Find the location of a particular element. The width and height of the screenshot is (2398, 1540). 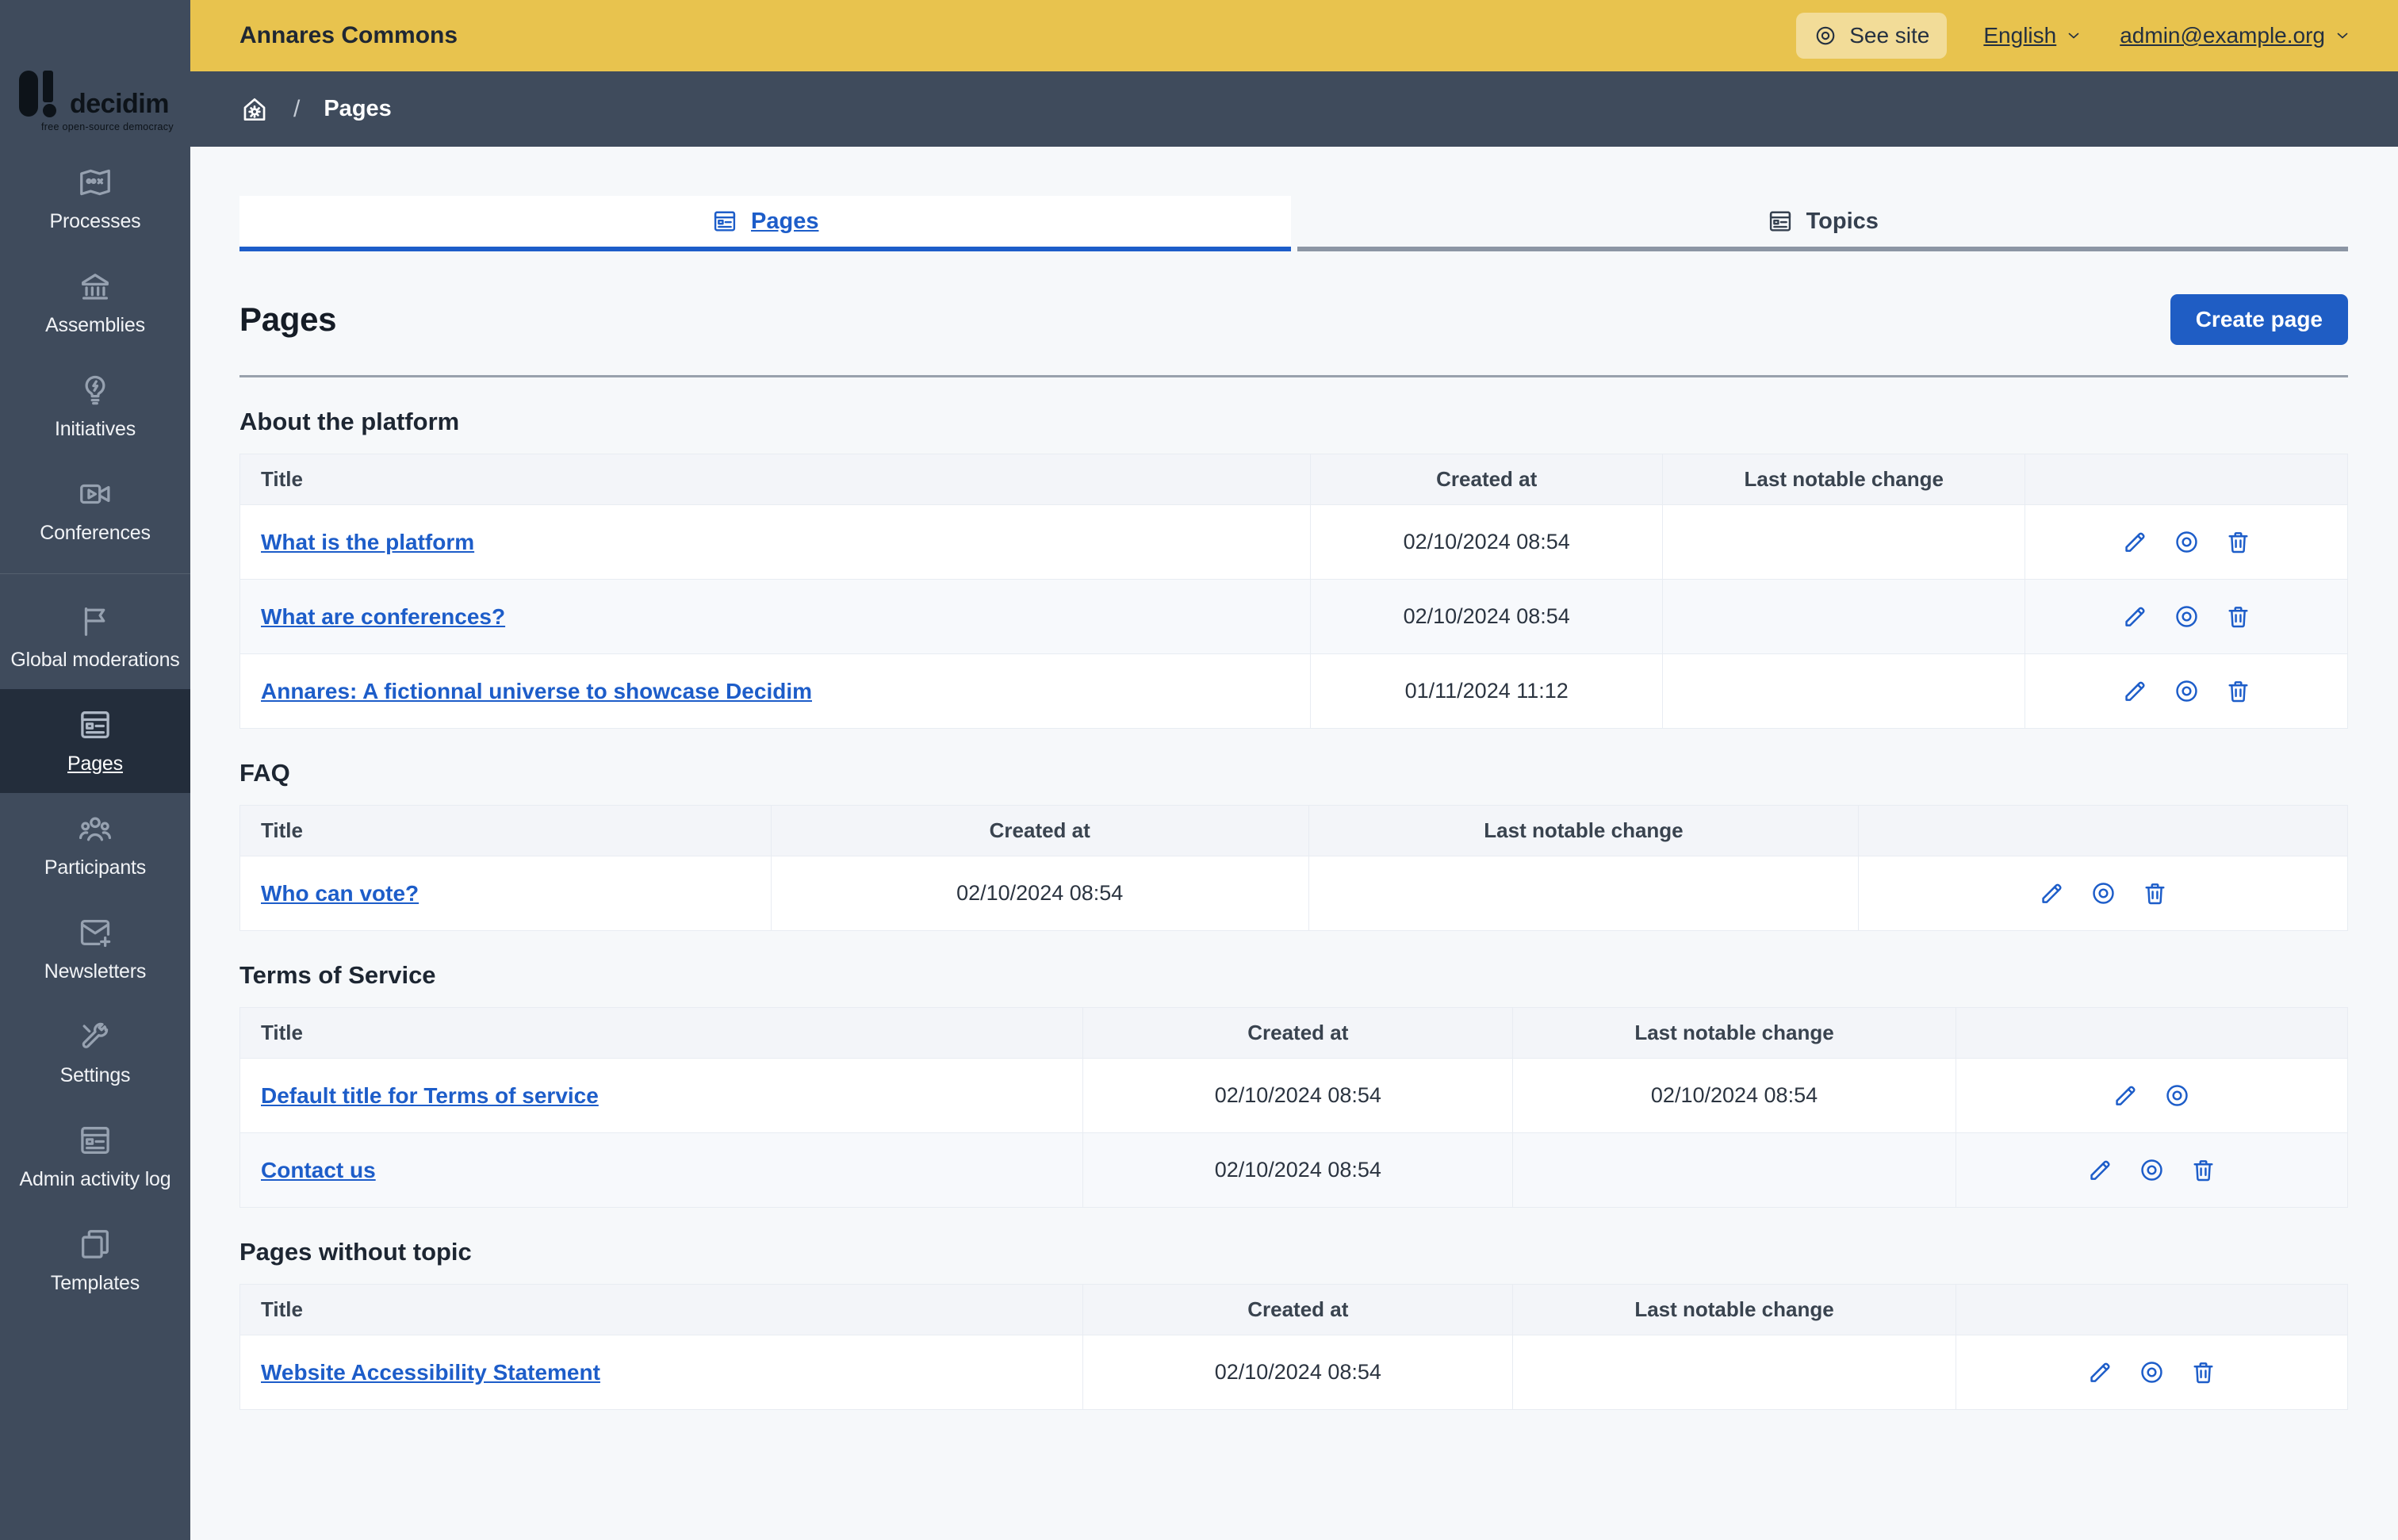

activity-log-icon is located at coordinates (95, 1140).